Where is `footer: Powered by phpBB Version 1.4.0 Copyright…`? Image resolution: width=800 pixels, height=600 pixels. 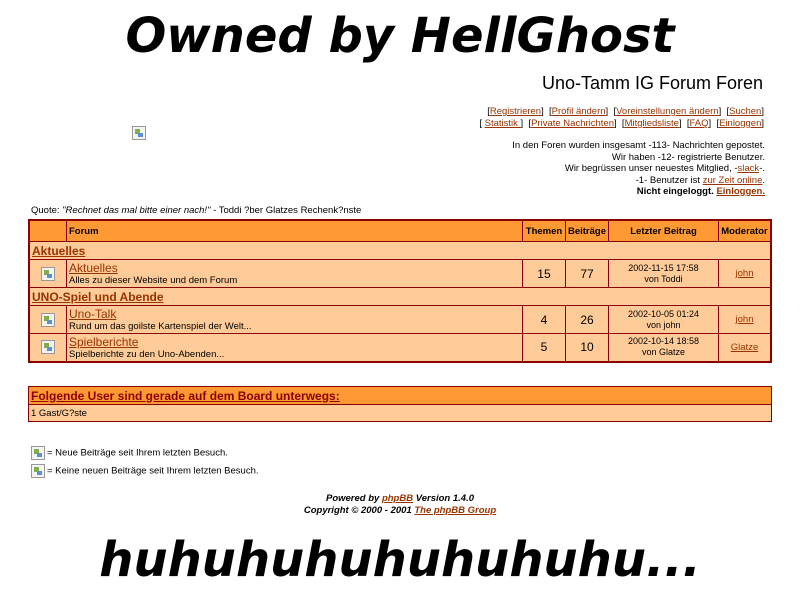 footer: Powered by phpBB Version 1.4.0 Copyright… is located at coordinates (400, 505).